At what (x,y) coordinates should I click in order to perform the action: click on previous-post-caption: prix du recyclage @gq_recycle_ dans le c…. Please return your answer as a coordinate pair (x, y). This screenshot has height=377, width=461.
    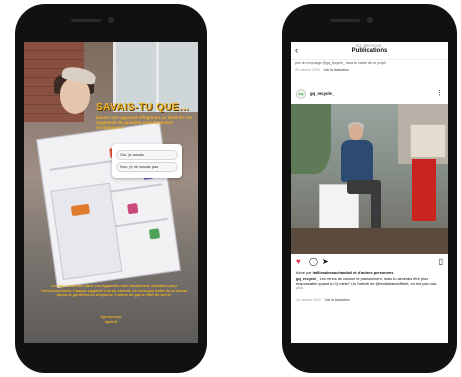
    Looking at the image, I should click on (341, 63).